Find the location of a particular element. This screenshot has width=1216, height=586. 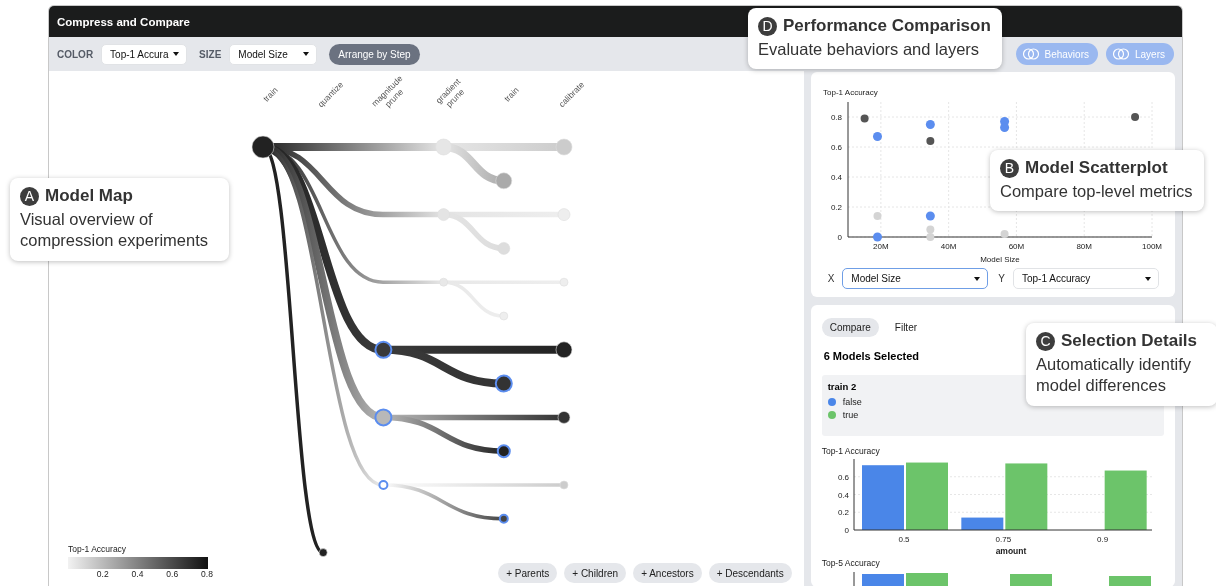

y-axis-select: Top-1 Accuracy is located at coordinates (1086, 278).